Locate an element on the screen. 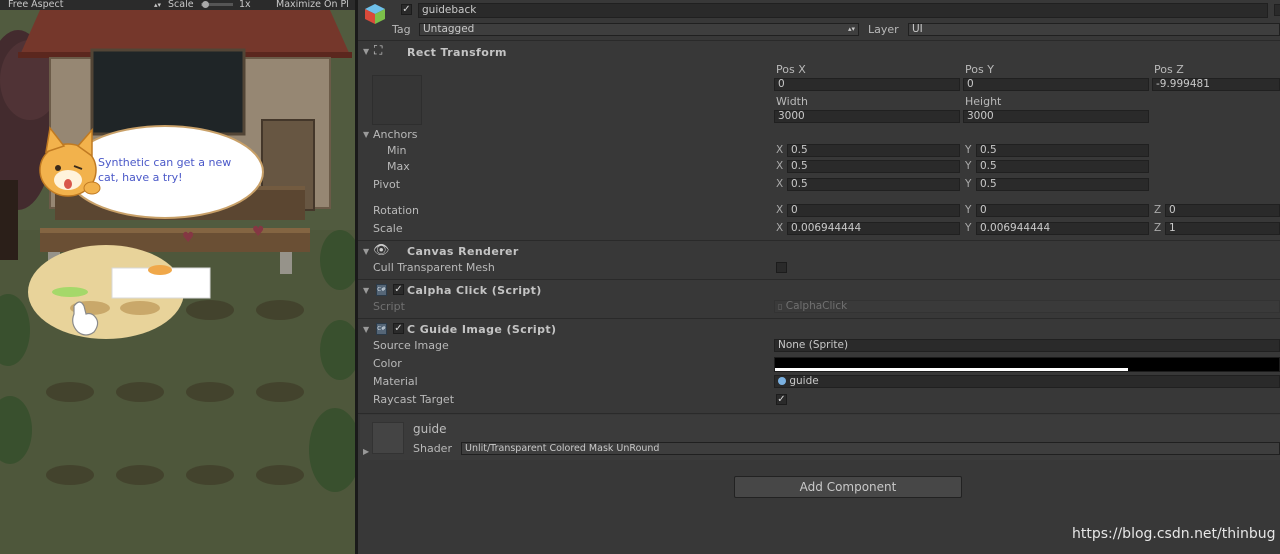  anchors-label: Anchors is located at coordinates (395, 134).